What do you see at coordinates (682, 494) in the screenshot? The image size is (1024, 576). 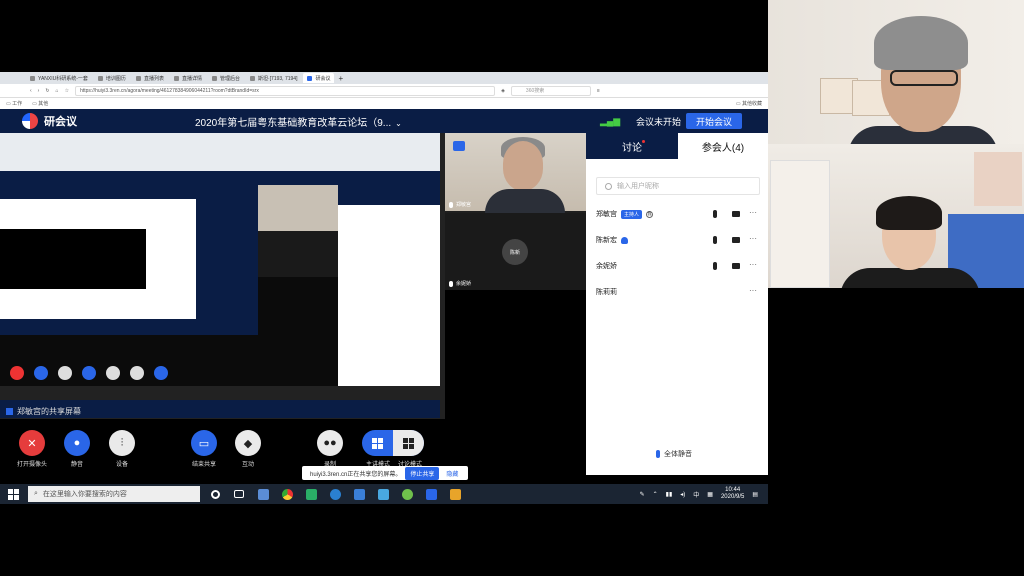 I see `volume-icon: ◂)` at bounding box center [682, 494].